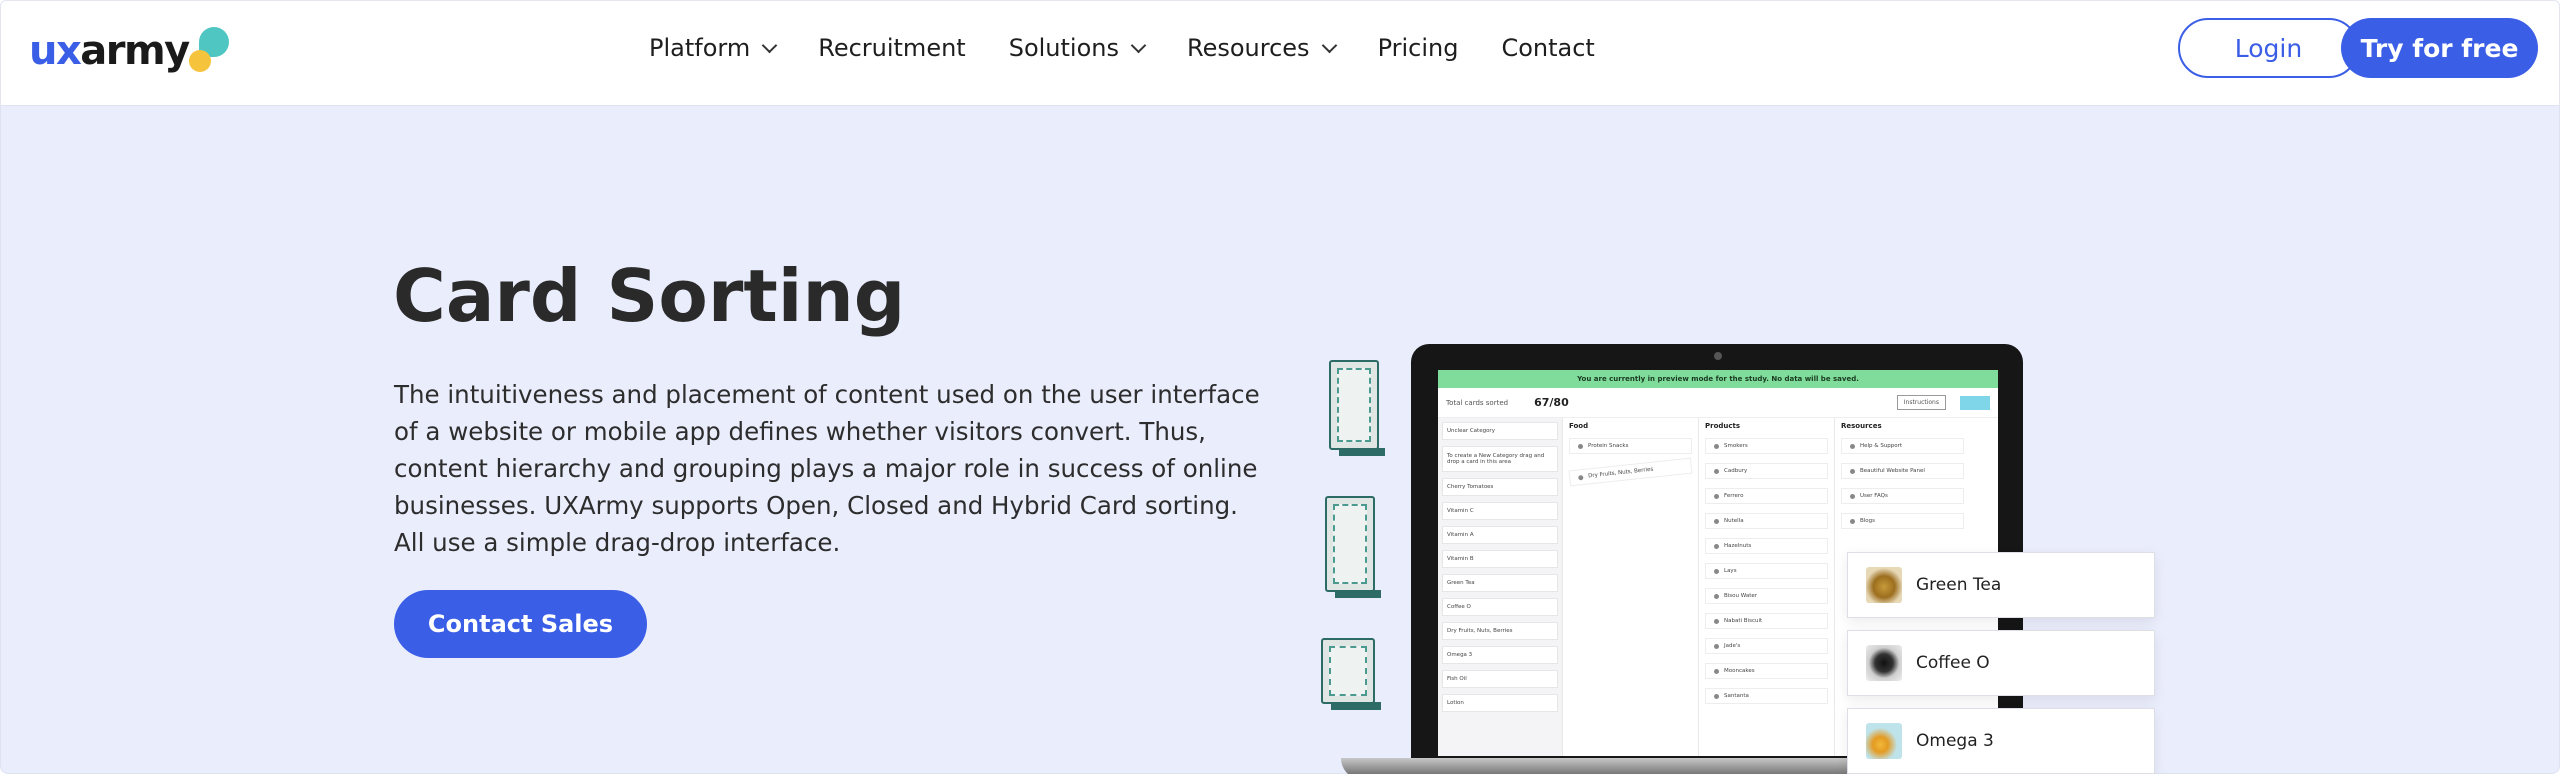  Describe the element at coordinates (1955, 741) in the screenshot. I see `card-label: Omega 3` at that location.